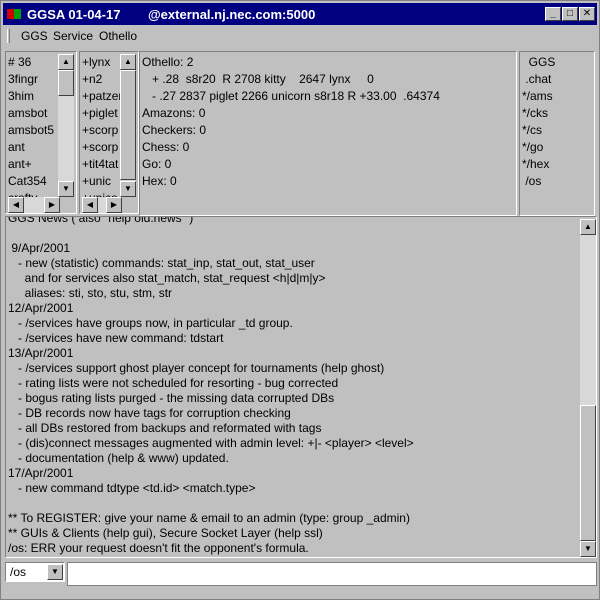  What do you see at coordinates (8, 36) in the screenshot?
I see `menu-grip` at bounding box center [8, 36].